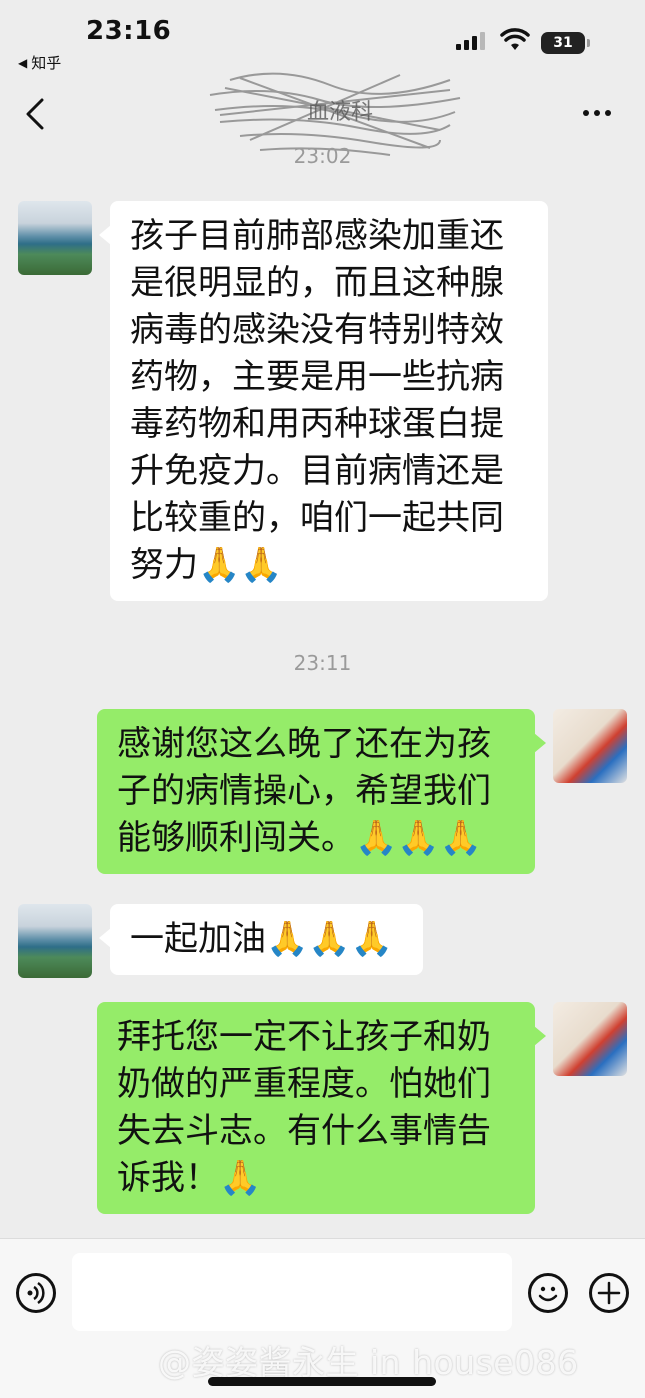  What do you see at coordinates (565, 43) in the screenshot?
I see `battery-icon: 31` at bounding box center [565, 43].